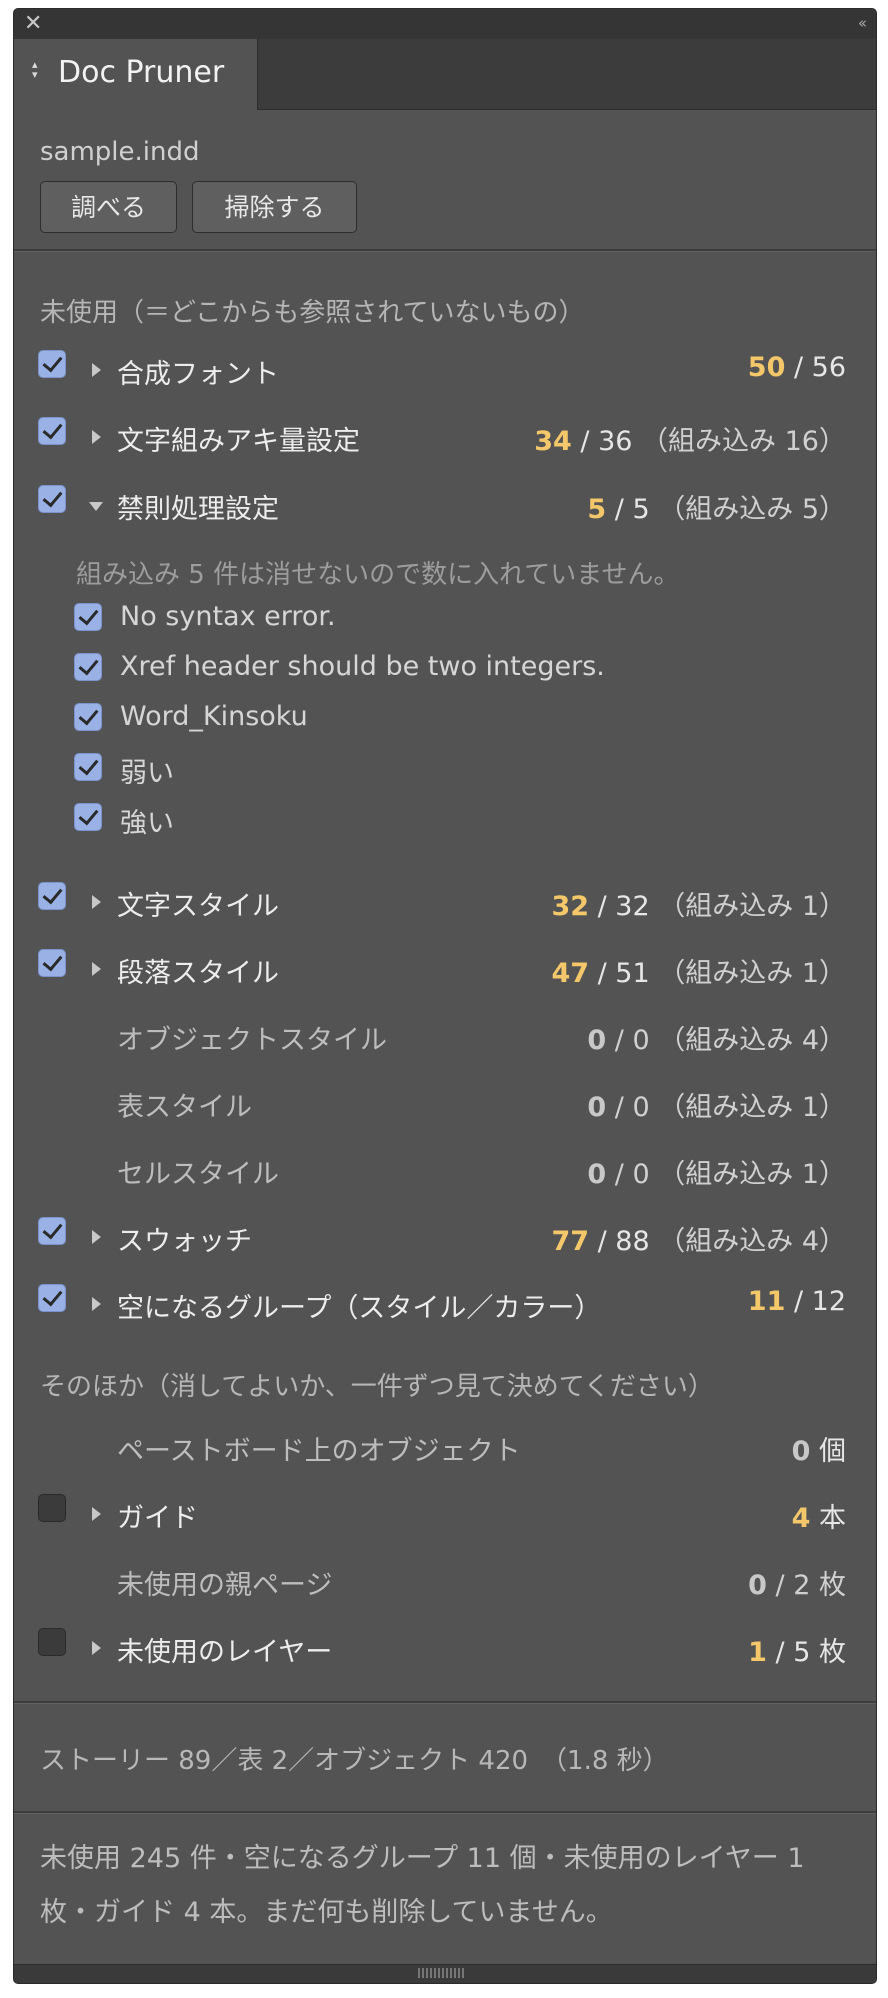 The width and height of the screenshot is (888, 1998). Describe the element at coordinates (445, 1036) in the screenshot. I see `row-object-style: オブジェクトスタイル 0 / 0 （組み込み 4）` at that location.